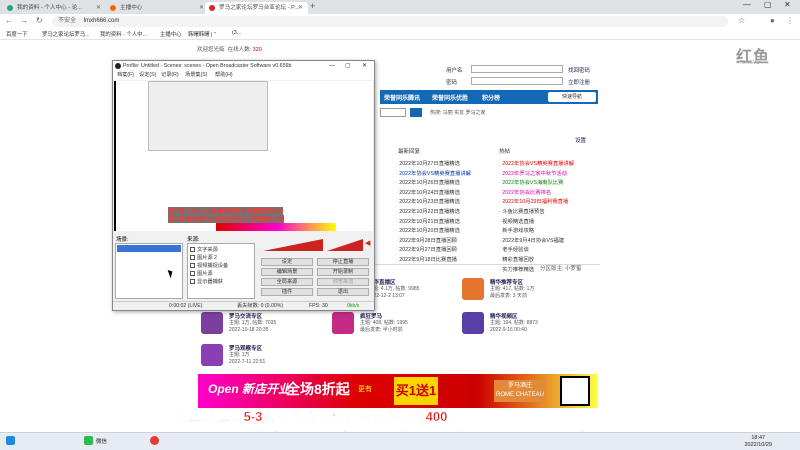  Describe the element at coordinates (517, 69) in the screenshot. I see `username-input` at that location.